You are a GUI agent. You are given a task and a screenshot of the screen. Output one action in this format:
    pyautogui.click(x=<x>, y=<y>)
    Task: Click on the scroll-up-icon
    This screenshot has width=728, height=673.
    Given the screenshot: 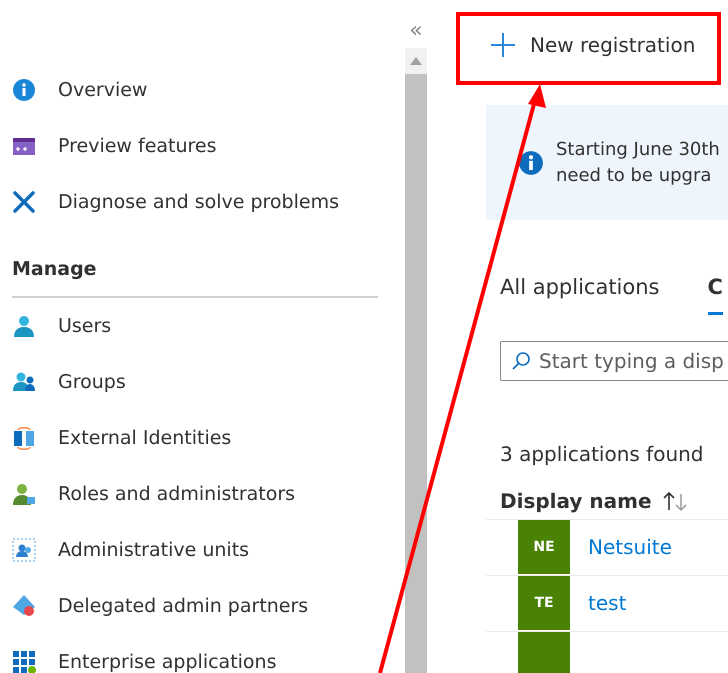 What is the action you would take?
    pyautogui.click(x=416, y=61)
    